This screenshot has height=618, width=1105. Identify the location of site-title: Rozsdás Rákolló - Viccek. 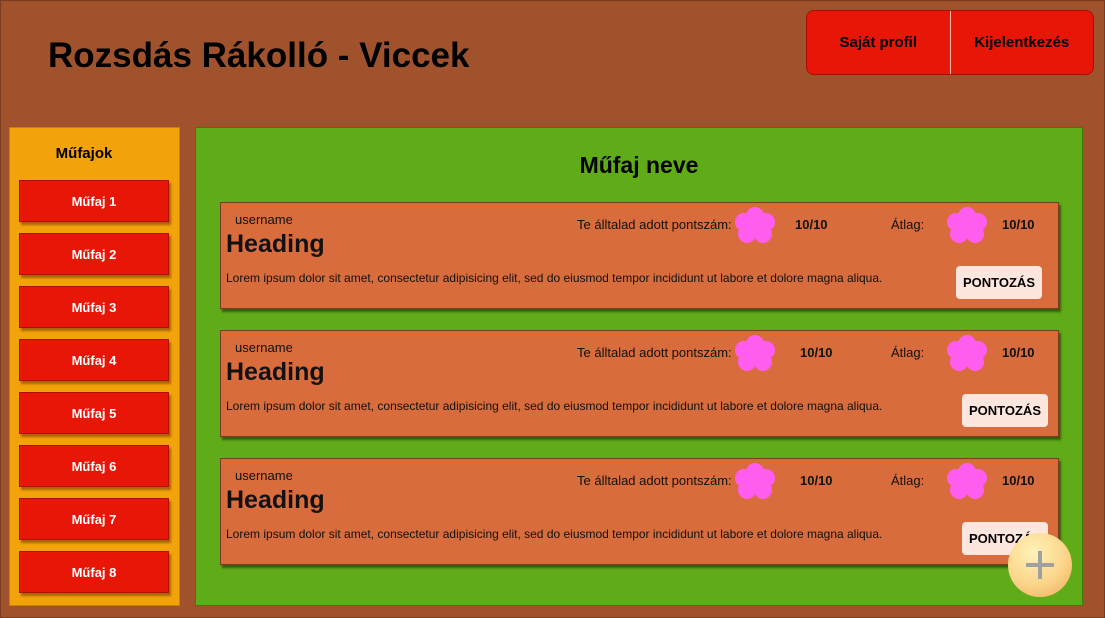
(259, 55).